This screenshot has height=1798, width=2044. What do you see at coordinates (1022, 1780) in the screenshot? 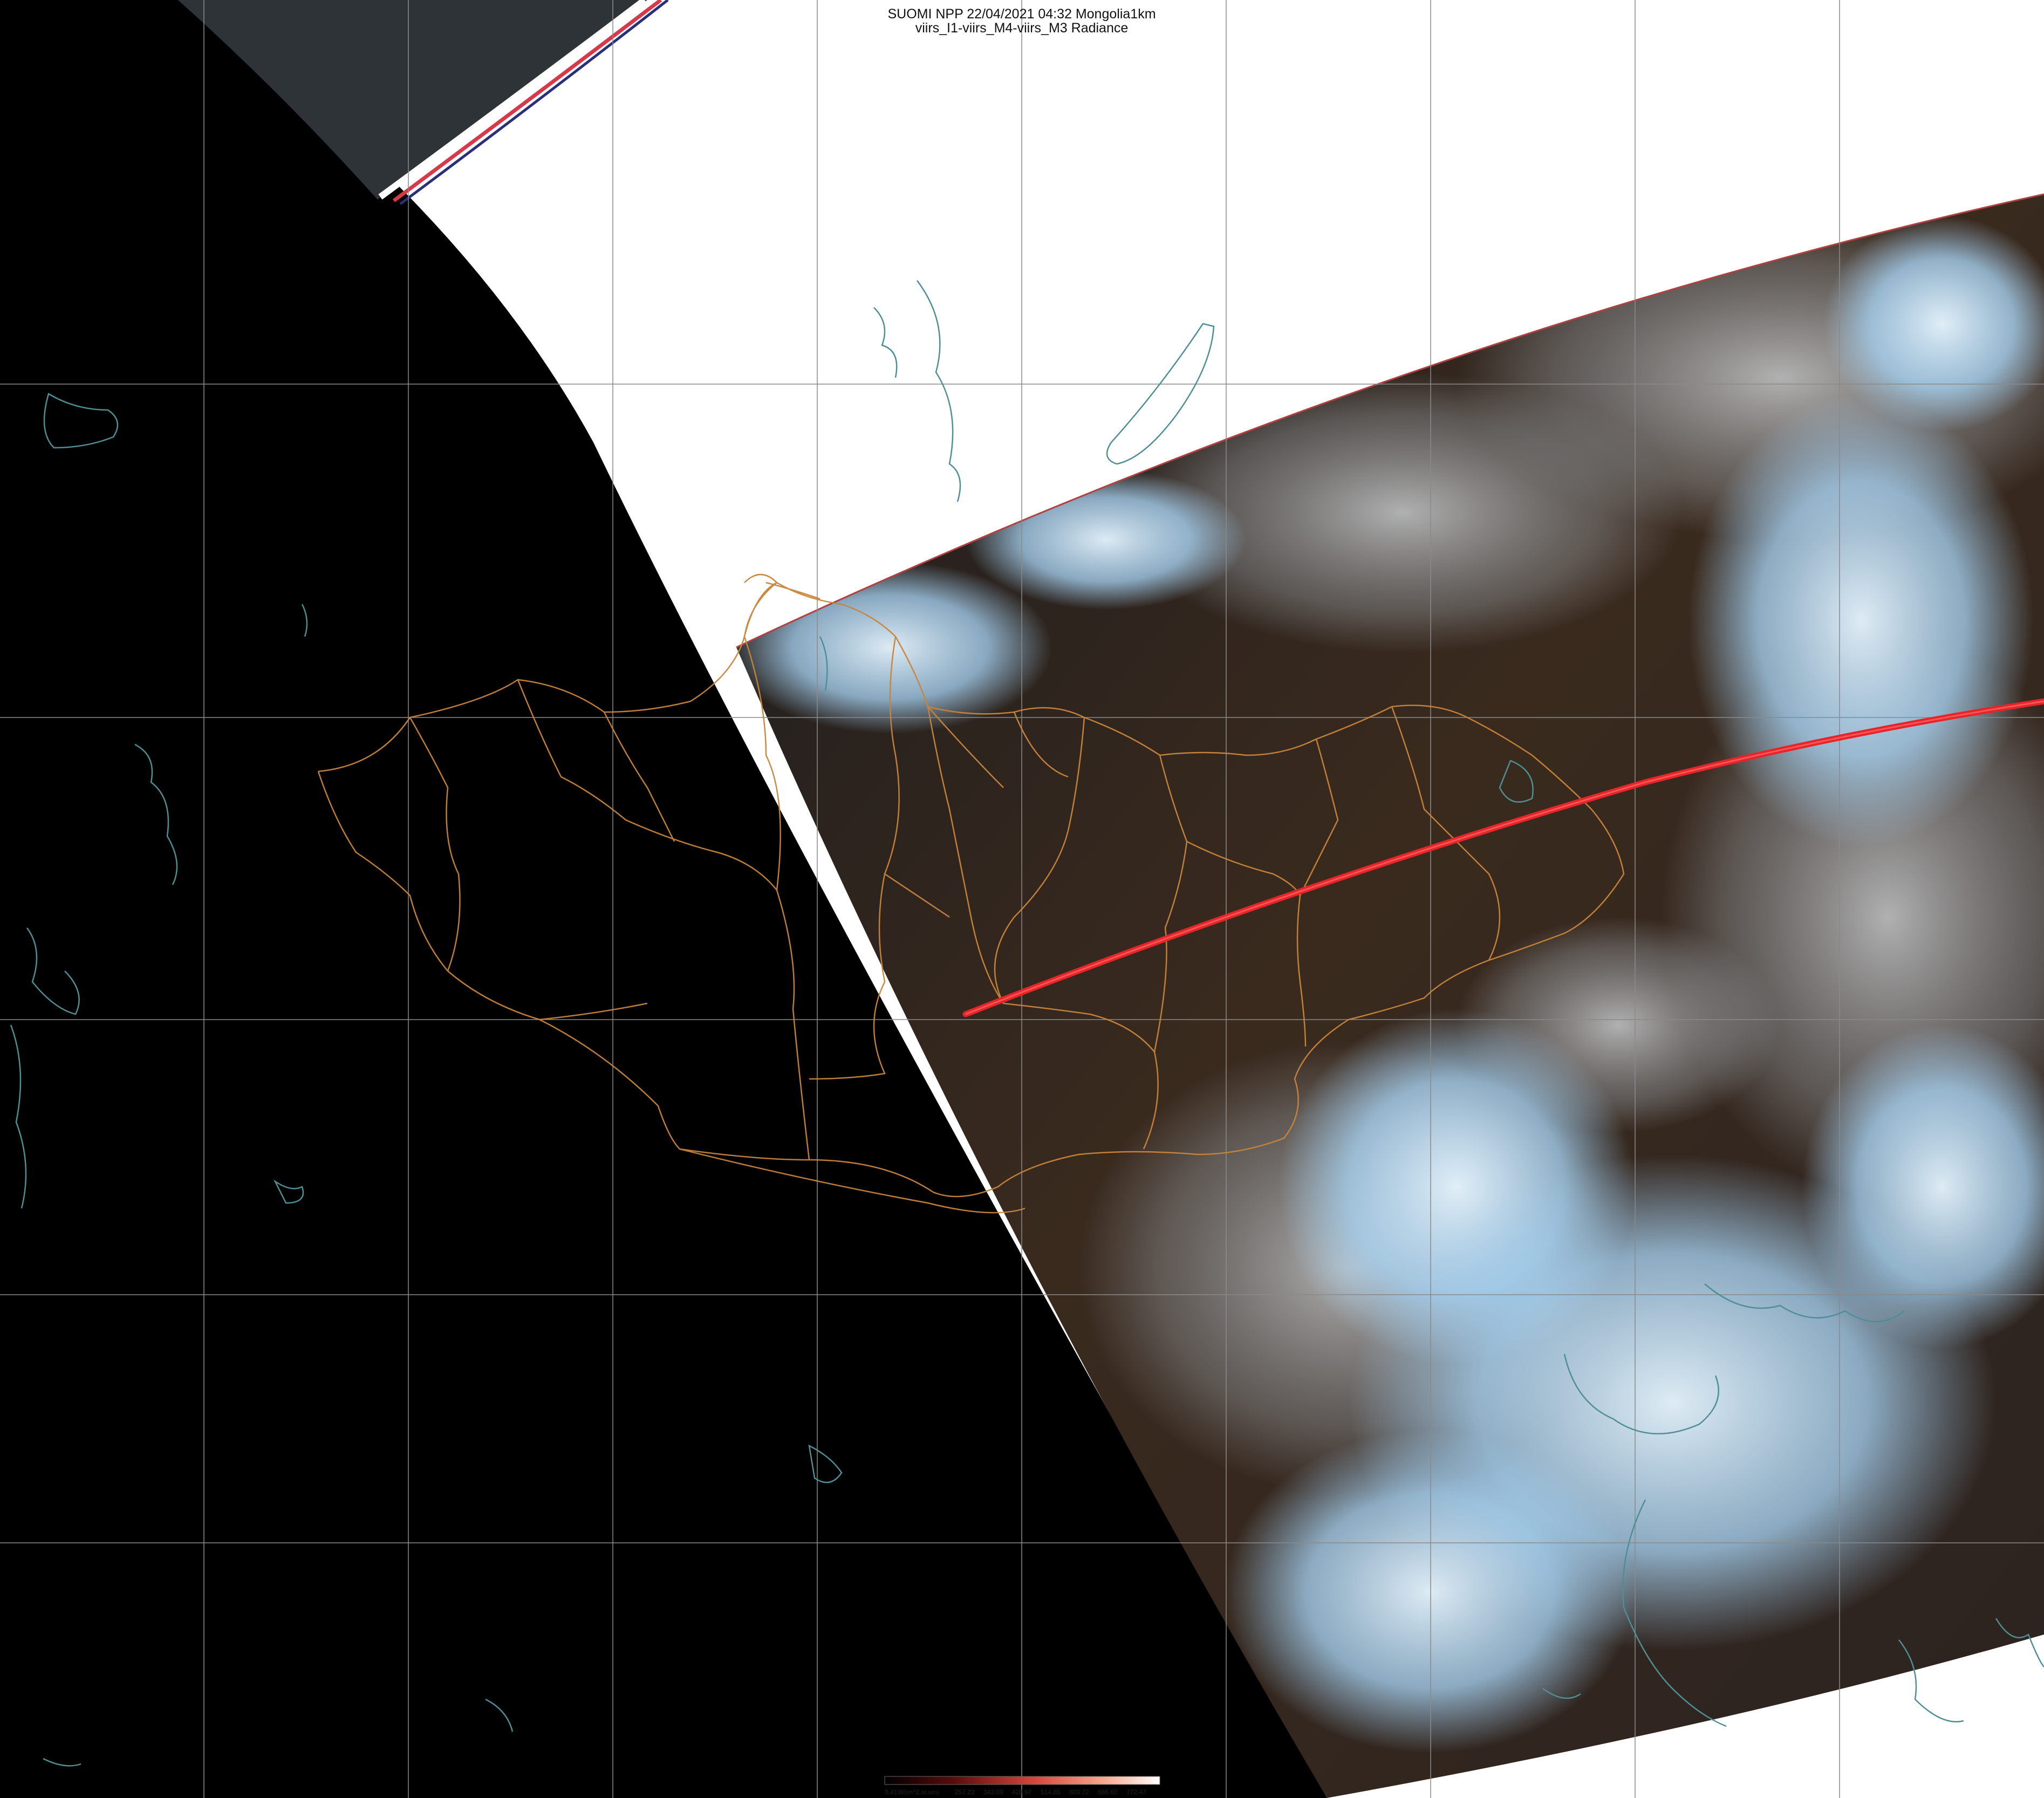
I see `colorbar-gradient` at bounding box center [1022, 1780].